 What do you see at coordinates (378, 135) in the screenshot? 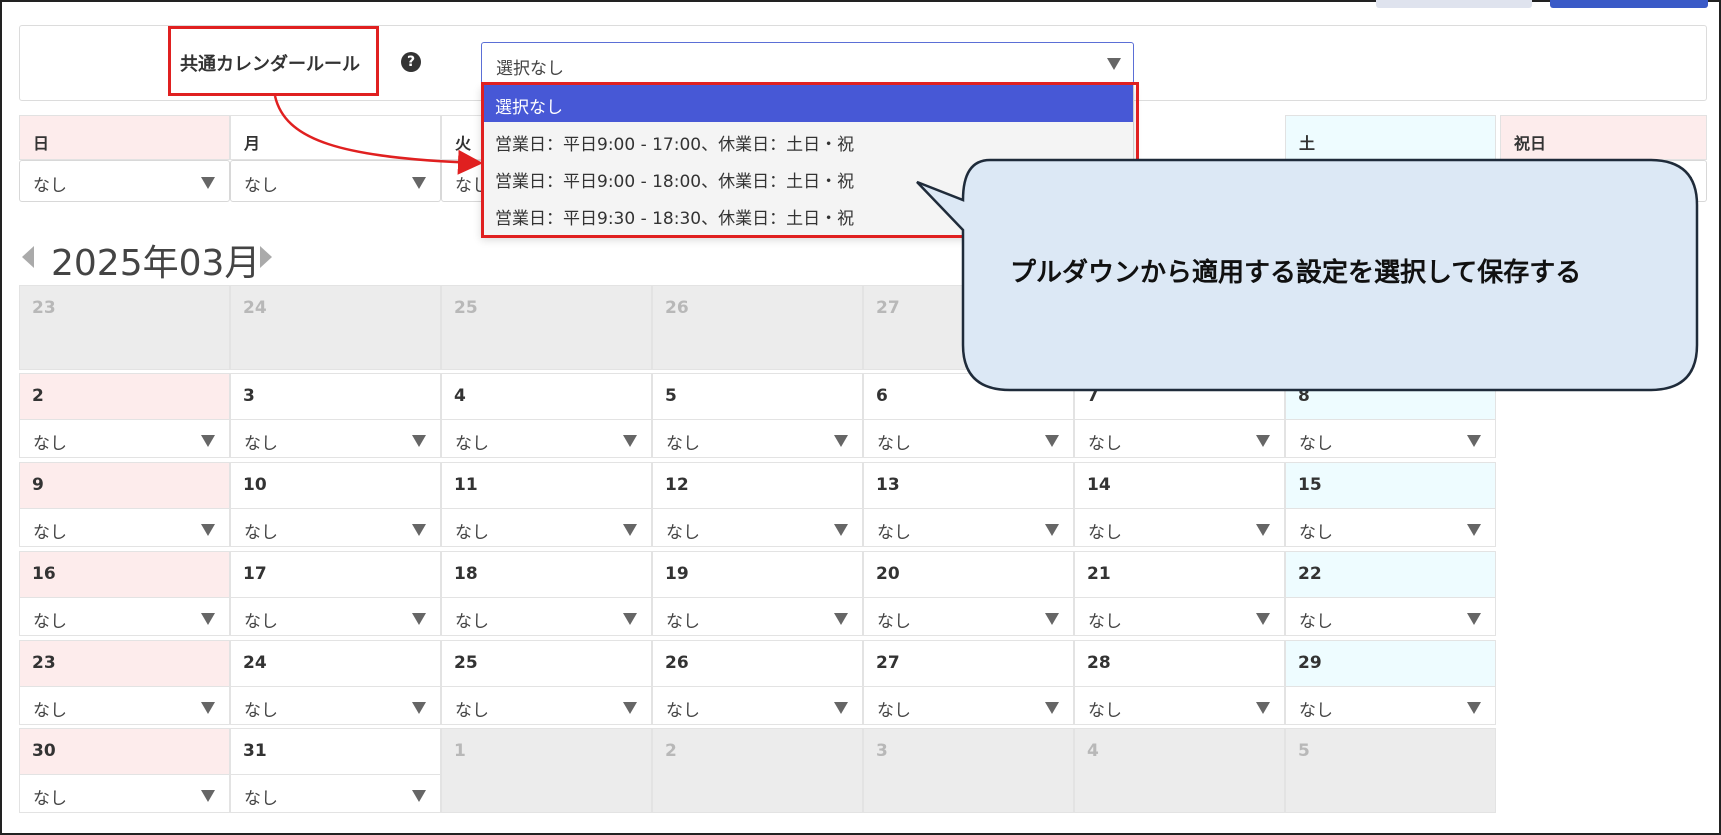
I see `annotation-arrow` at bounding box center [378, 135].